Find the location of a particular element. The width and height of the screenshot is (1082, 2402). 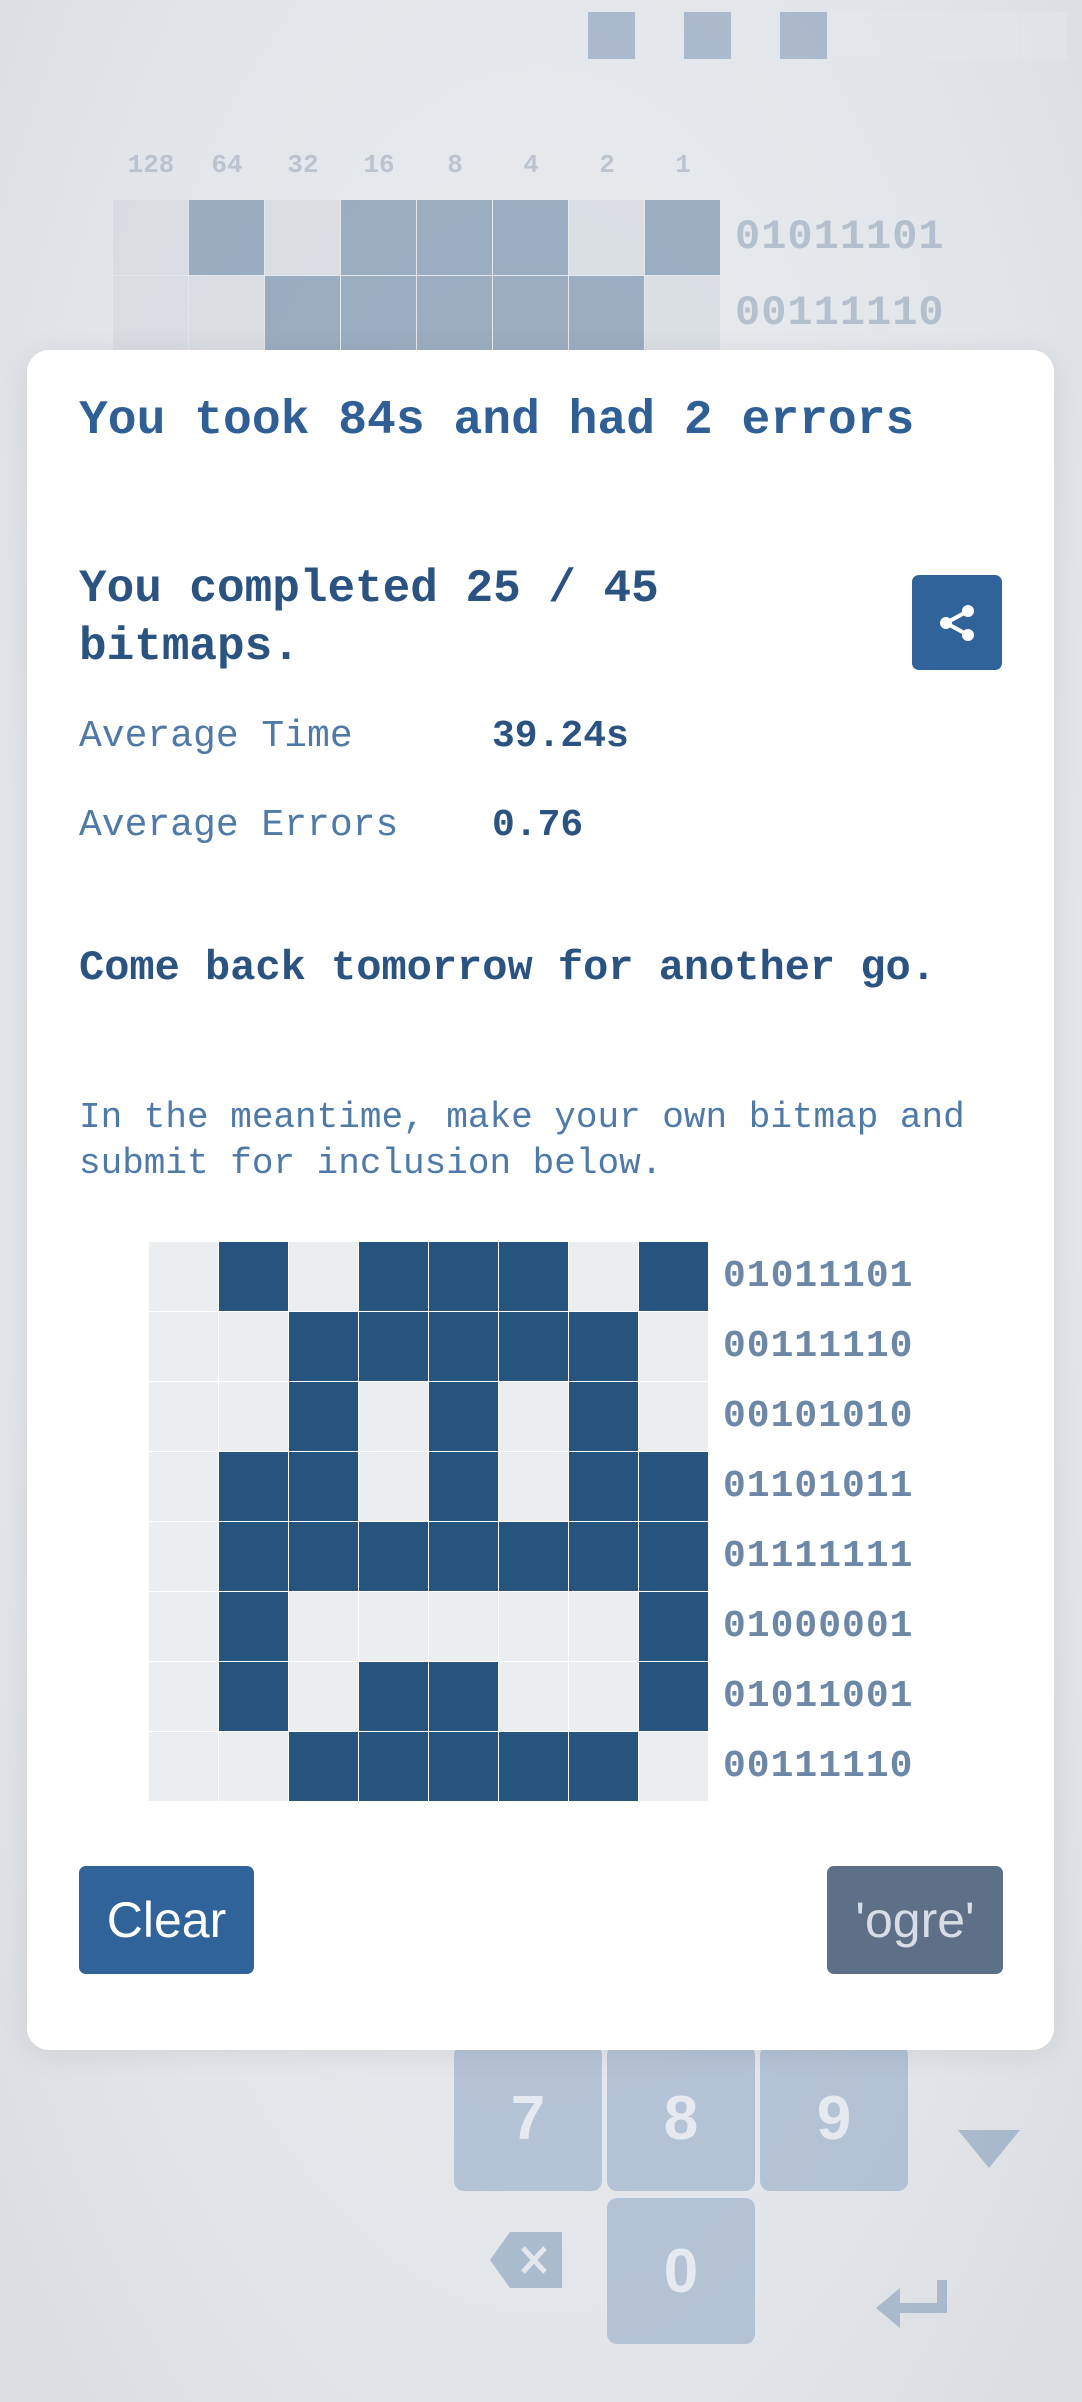

bit-weight-label: 32 is located at coordinates (303, 165).